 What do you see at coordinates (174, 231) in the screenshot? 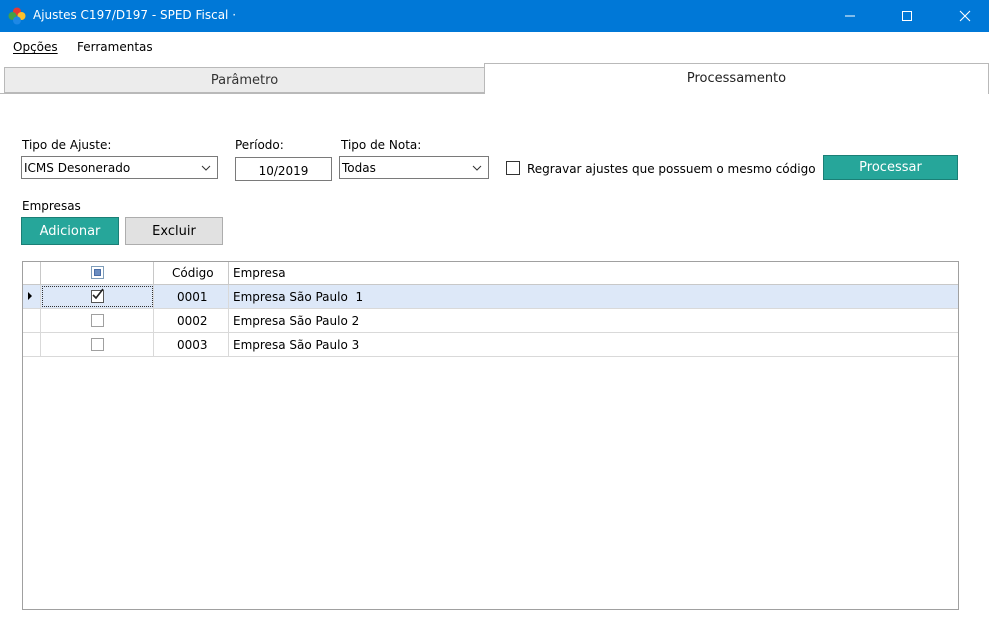
I see `excluir-button: Excluir` at bounding box center [174, 231].